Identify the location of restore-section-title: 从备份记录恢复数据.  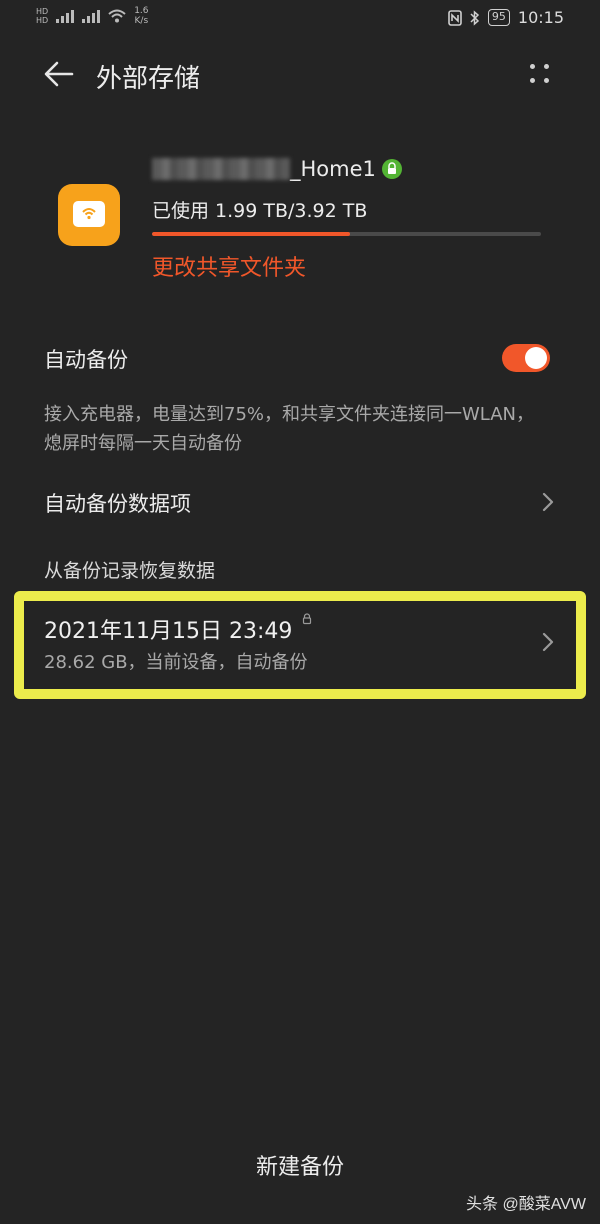
(130, 571).